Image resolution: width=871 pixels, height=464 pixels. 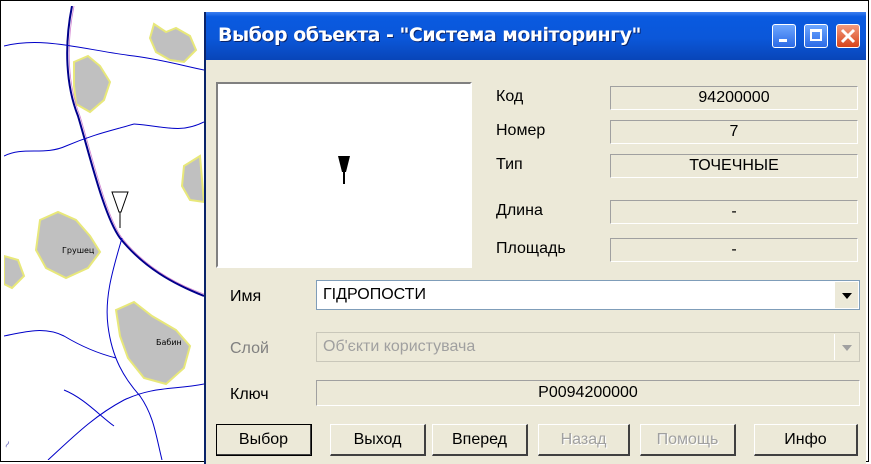 What do you see at coordinates (783, 40) in the screenshot?
I see `minimize-icon` at bounding box center [783, 40].